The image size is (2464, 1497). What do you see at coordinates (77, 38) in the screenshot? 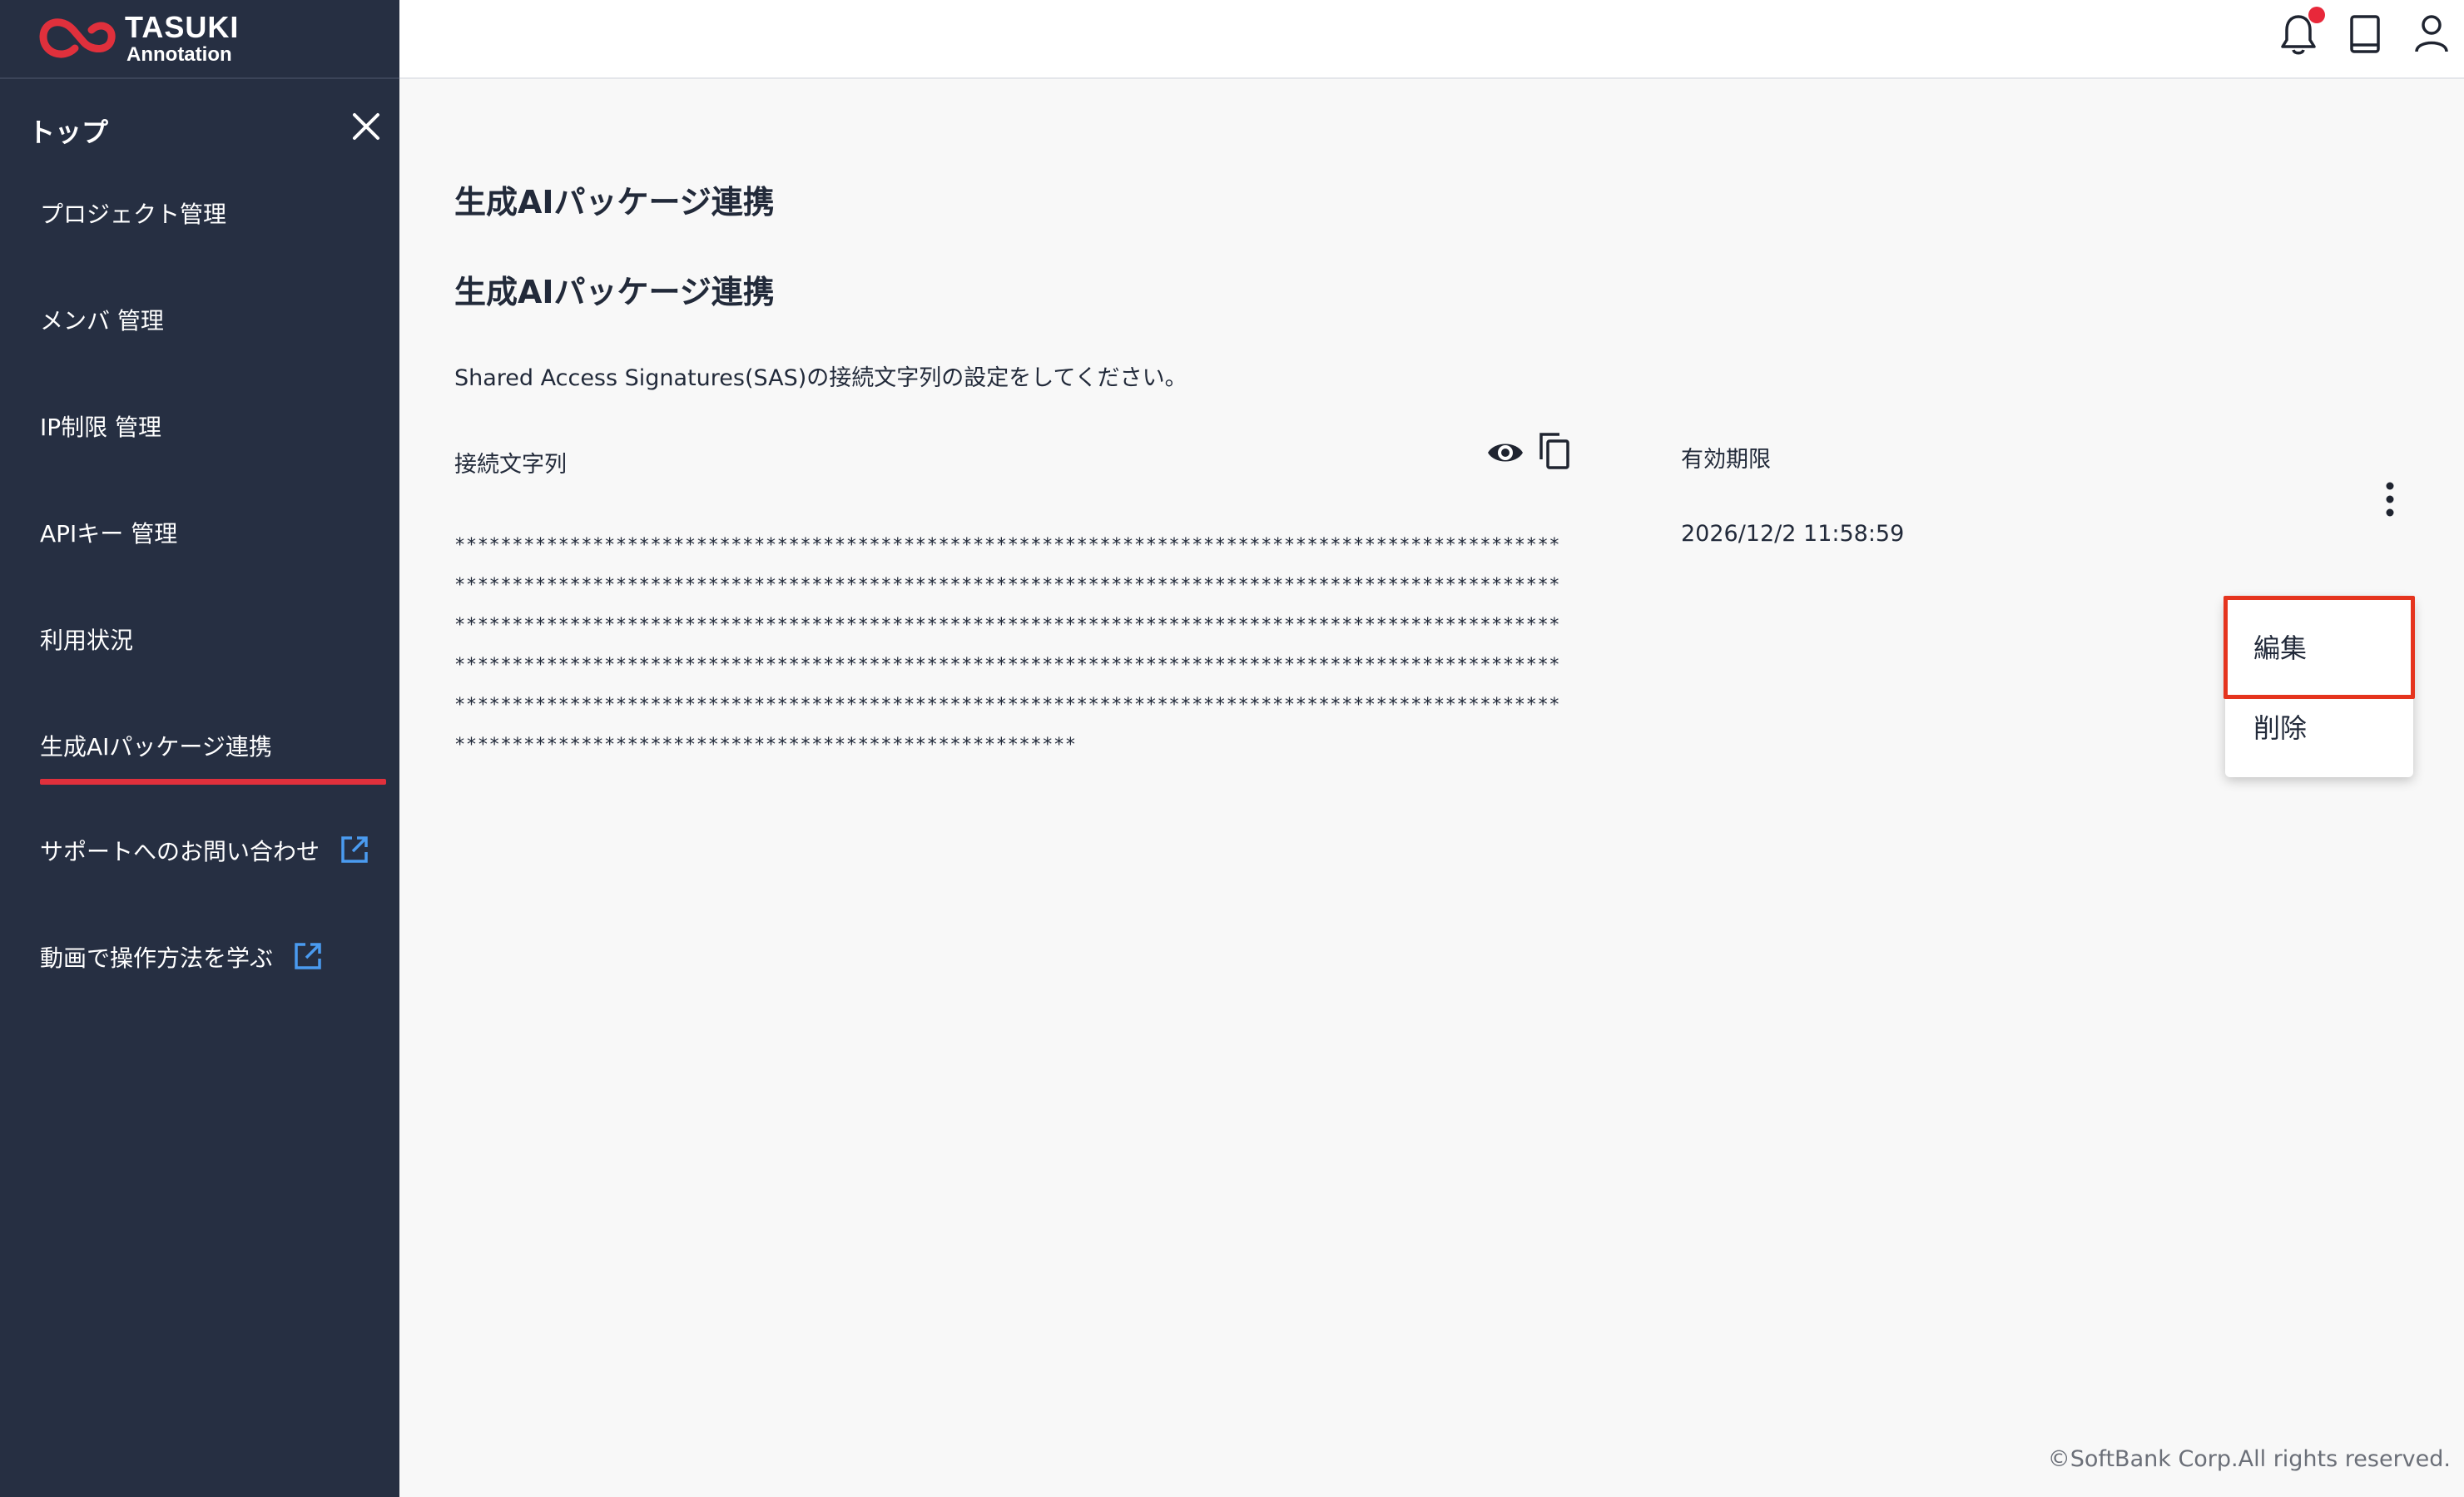
I see `logo-mark-icon` at bounding box center [77, 38].